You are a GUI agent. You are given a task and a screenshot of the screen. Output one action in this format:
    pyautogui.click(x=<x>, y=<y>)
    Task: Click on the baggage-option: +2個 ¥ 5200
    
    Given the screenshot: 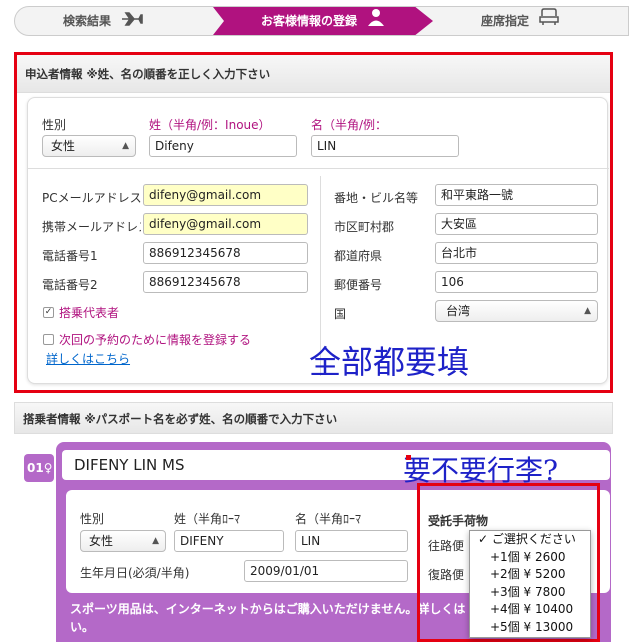 What is the action you would take?
    pyautogui.click(x=530, y=575)
    